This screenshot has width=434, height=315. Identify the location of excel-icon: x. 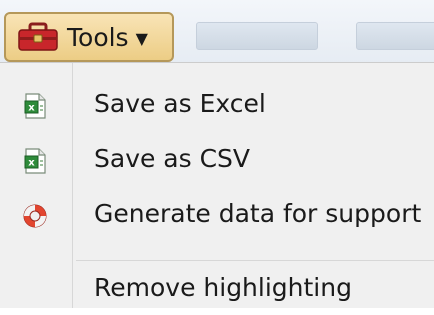
(35, 106).